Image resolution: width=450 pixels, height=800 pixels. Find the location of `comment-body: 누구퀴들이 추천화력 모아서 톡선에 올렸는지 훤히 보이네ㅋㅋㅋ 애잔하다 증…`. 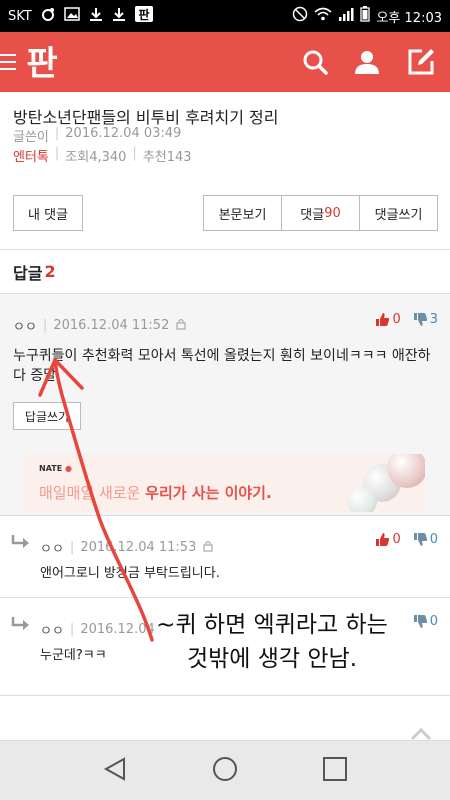

comment-body: 누구퀴들이 추천화력 모아서 톡선에 올렸는지 훤히 보이네ㅋㅋㅋ 애잔하다 증… is located at coordinates (222, 366).